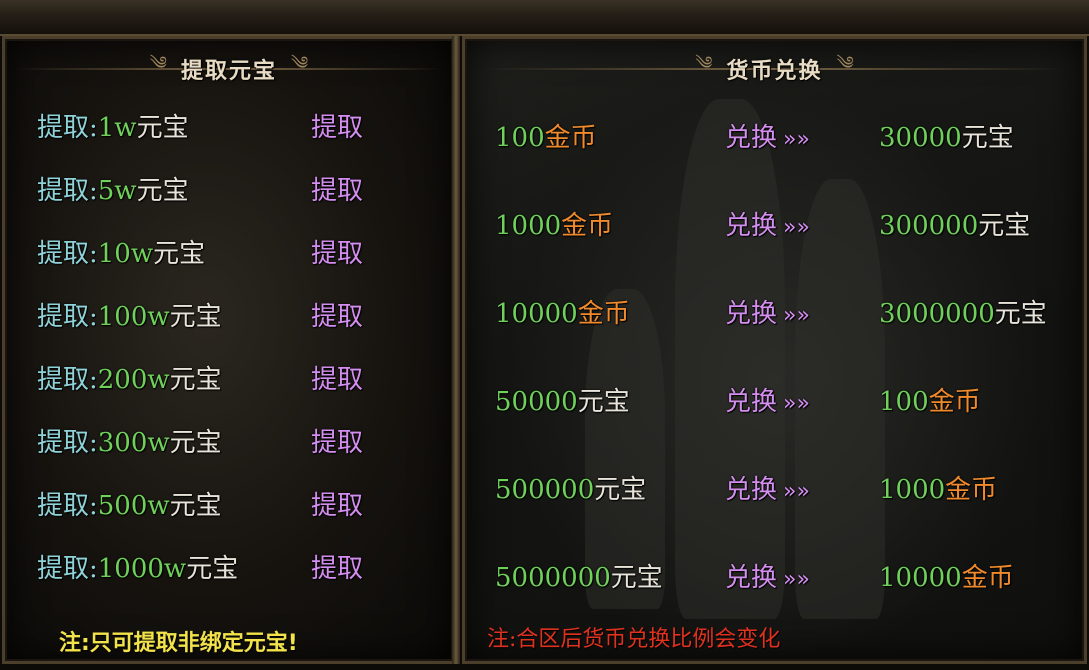 The image size is (1089, 670). Describe the element at coordinates (774, 71) in the screenshot. I see `exchange-panel-title: 货币兑换` at that location.